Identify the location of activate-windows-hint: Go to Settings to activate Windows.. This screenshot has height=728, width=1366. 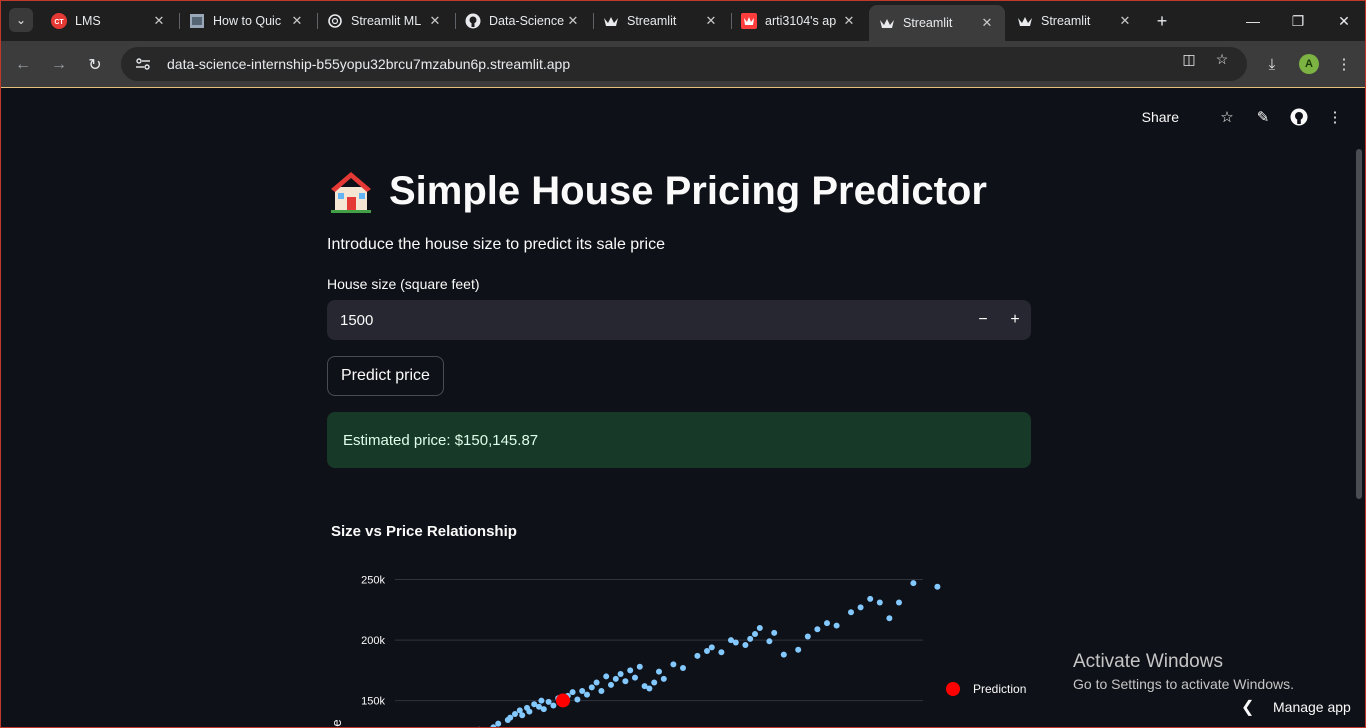
(1183, 684).